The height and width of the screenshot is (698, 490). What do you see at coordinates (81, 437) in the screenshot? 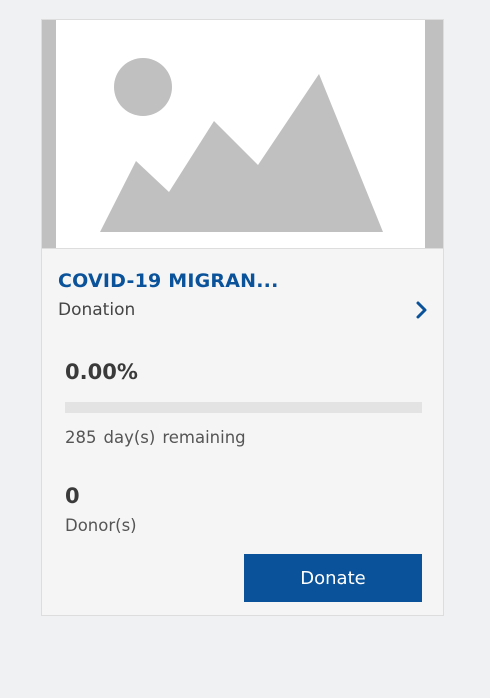
I see `days-count: 285` at bounding box center [81, 437].